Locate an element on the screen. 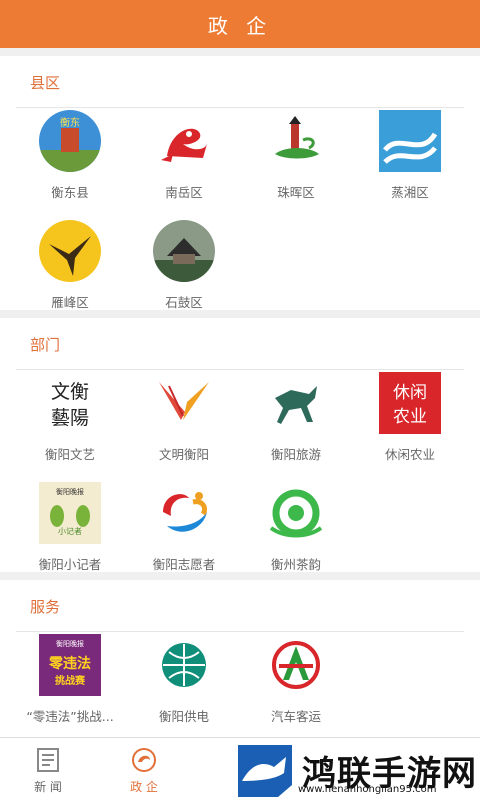 The width and height of the screenshot is (480, 800). item-gongdian: 衡阳供电 is located at coordinates (184, 689).